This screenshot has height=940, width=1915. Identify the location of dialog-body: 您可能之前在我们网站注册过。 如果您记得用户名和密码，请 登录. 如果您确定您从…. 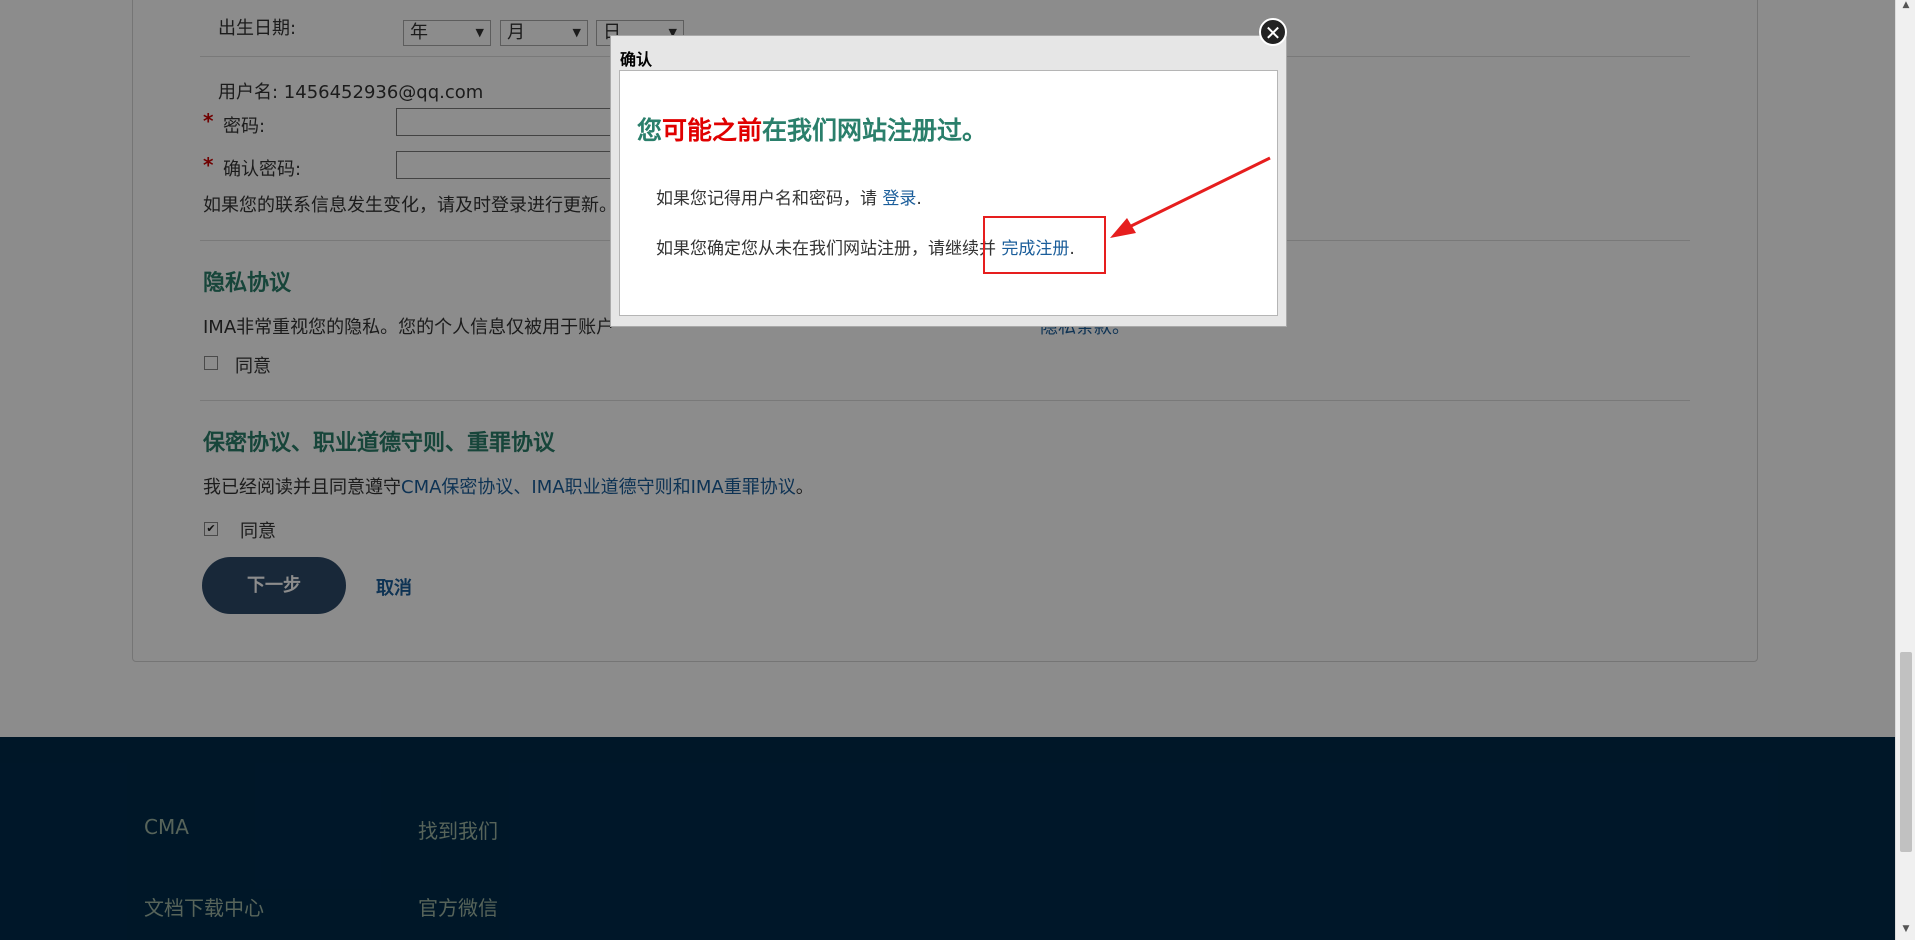
(948, 193).